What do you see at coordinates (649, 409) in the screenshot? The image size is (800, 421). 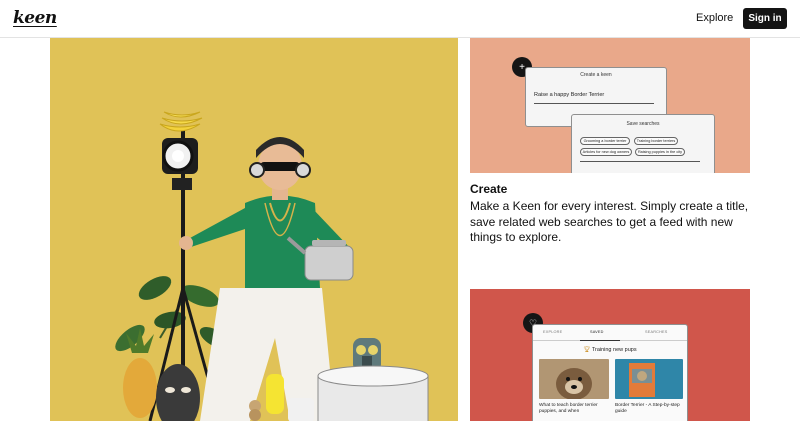 I see `article-caption: Border Terrier - A Step-by-step guide` at bounding box center [649, 409].